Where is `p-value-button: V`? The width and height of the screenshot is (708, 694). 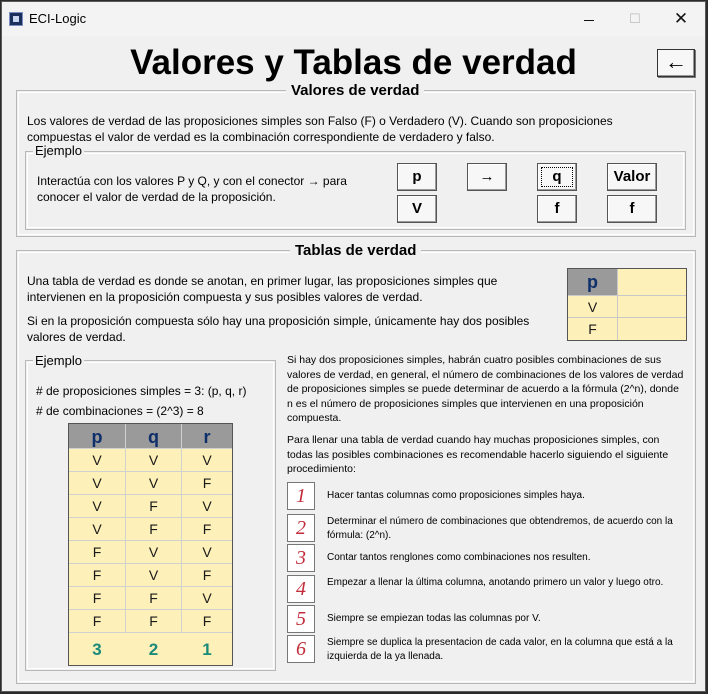
p-value-button: V is located at coordinates (417, 209).